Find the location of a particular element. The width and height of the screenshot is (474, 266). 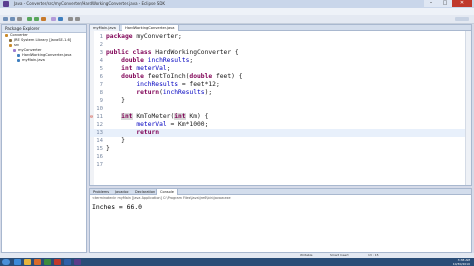

tree-item-label: HardWorkingConverter.java is located at coordinates (47, 55).